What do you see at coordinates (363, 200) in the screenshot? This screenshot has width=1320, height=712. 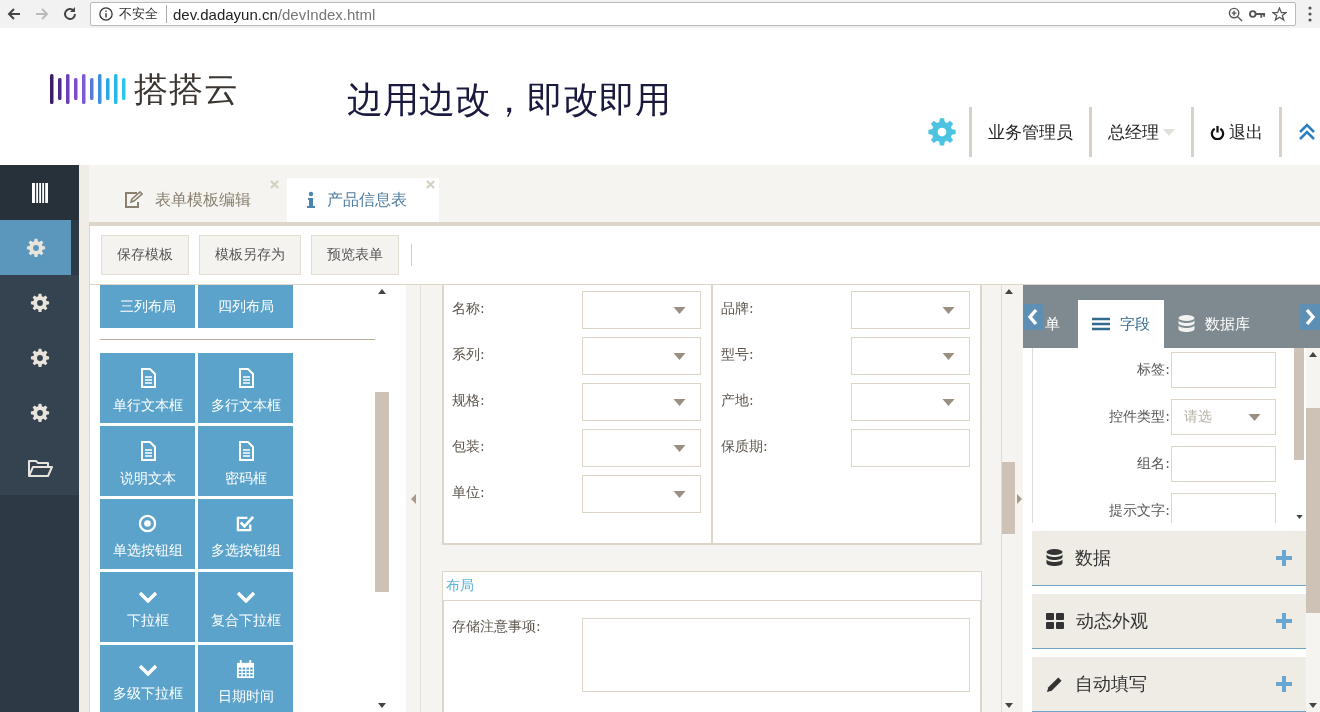 I see `tab: 产品信息表` at bounding box center [363, 200].